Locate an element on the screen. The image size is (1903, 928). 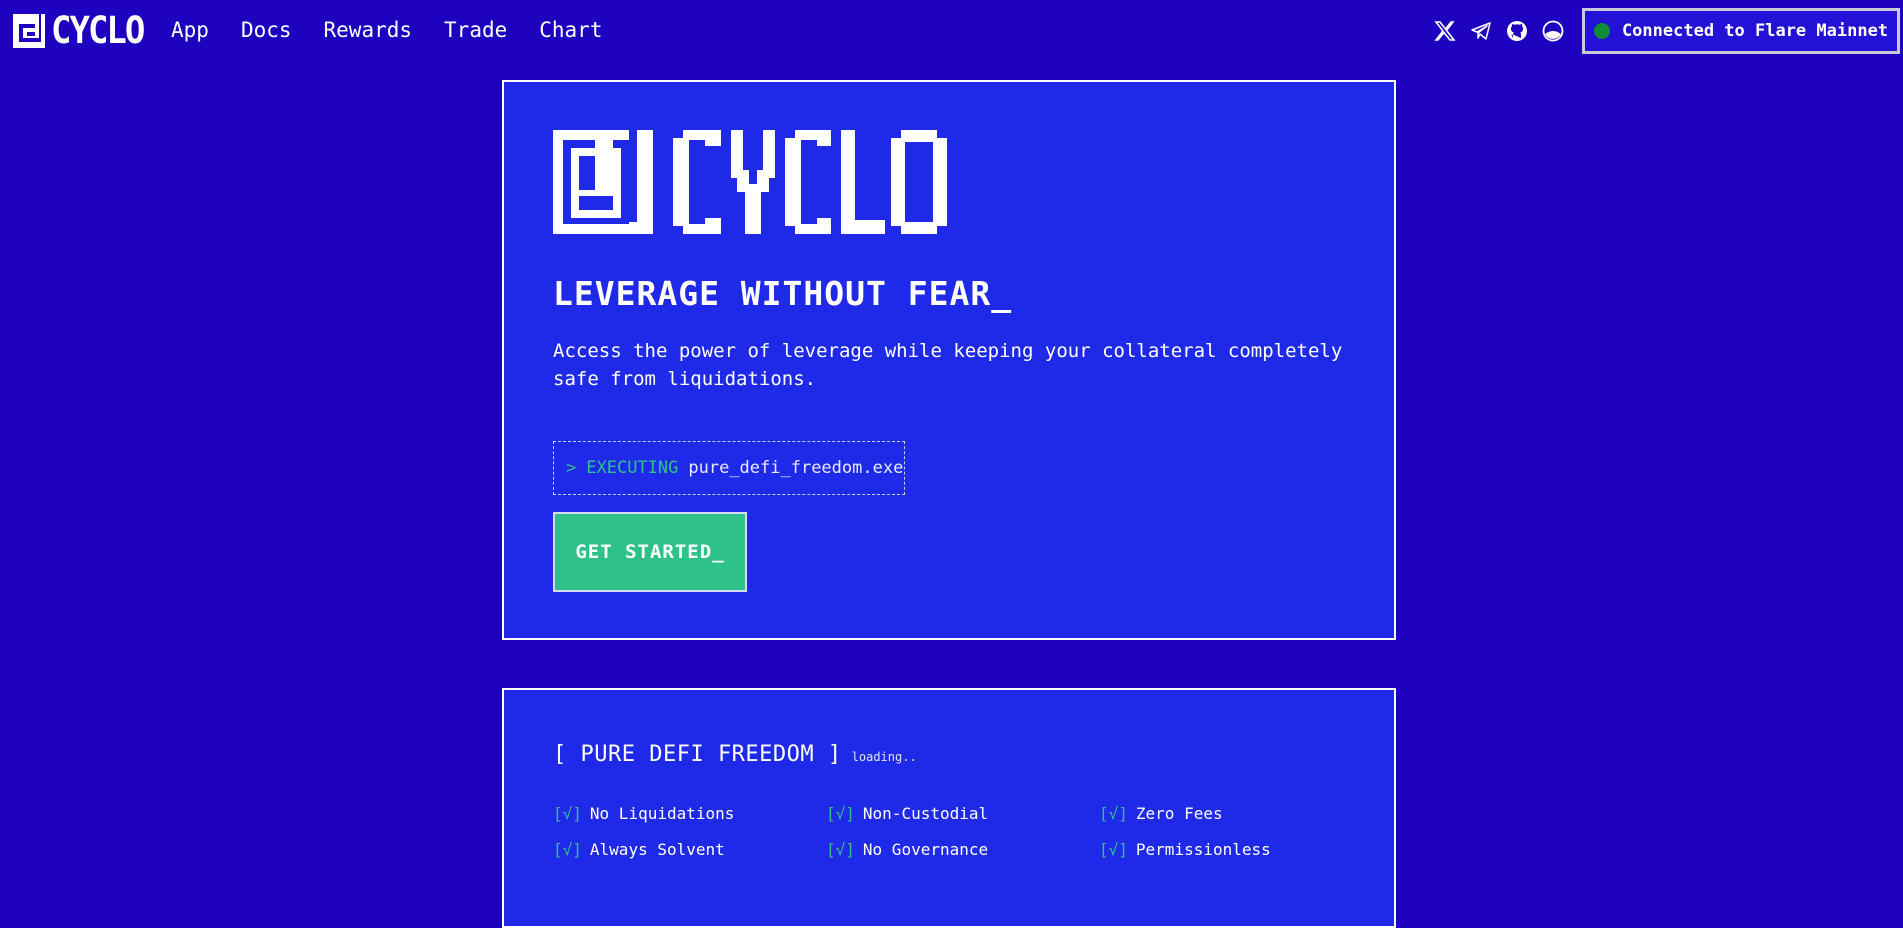
feature-label: Always Solvent is located at coordinates (657, 849).